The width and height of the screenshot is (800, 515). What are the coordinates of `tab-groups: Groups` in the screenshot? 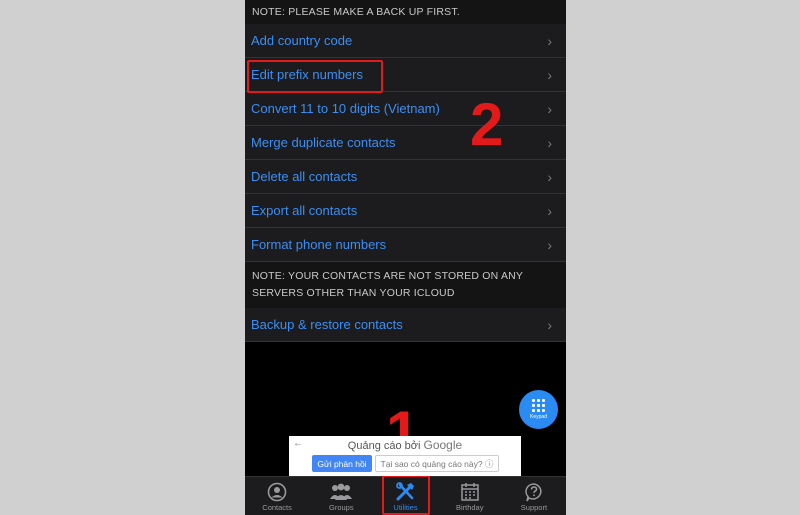 It's located at (341, 496).